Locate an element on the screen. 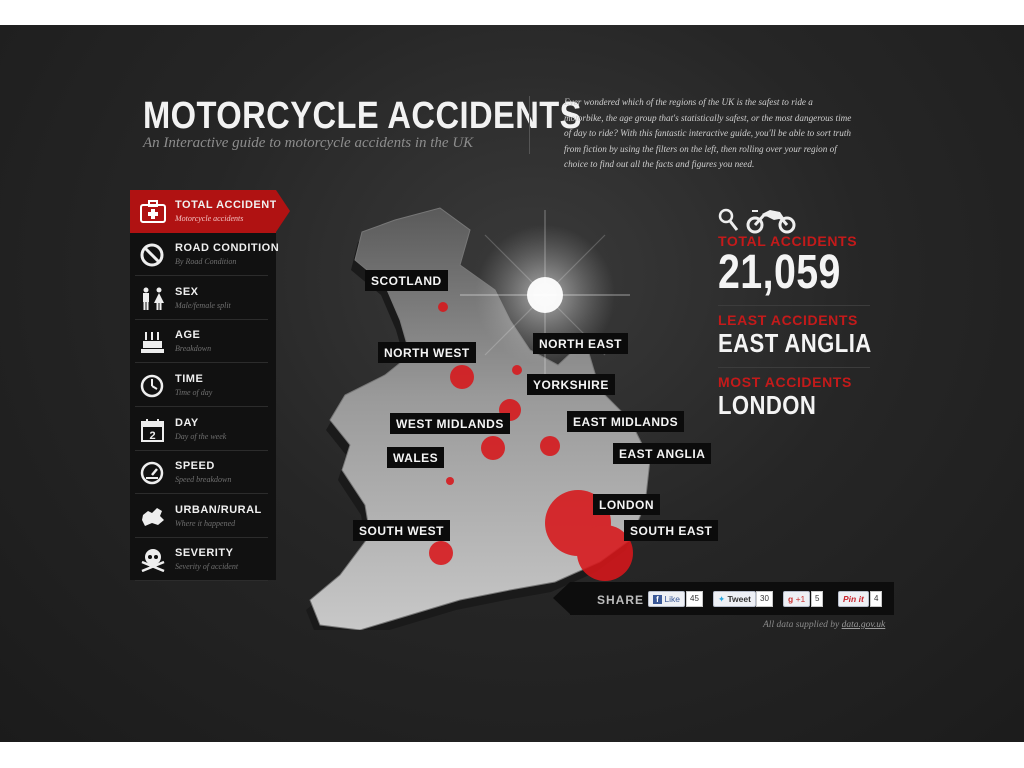 The image size is (1024, 768). page-title: MOTORCYCLE ACCIDENTS is located at coordinates (362, 116).